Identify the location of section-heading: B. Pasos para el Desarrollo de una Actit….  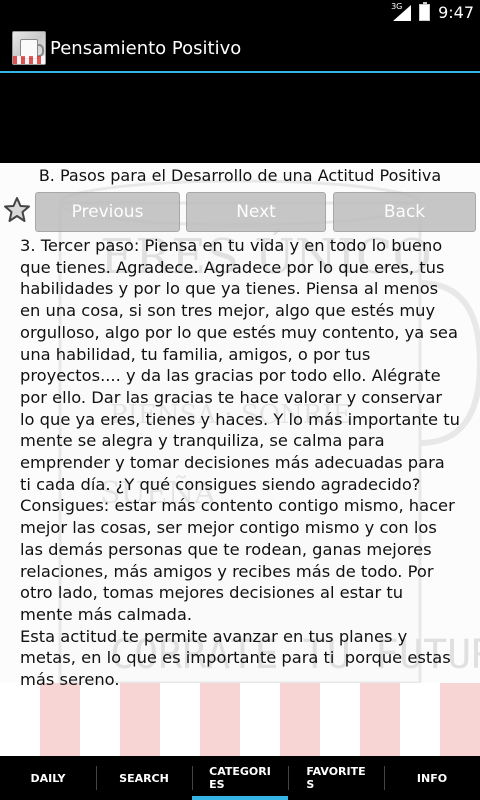
(240, 175).